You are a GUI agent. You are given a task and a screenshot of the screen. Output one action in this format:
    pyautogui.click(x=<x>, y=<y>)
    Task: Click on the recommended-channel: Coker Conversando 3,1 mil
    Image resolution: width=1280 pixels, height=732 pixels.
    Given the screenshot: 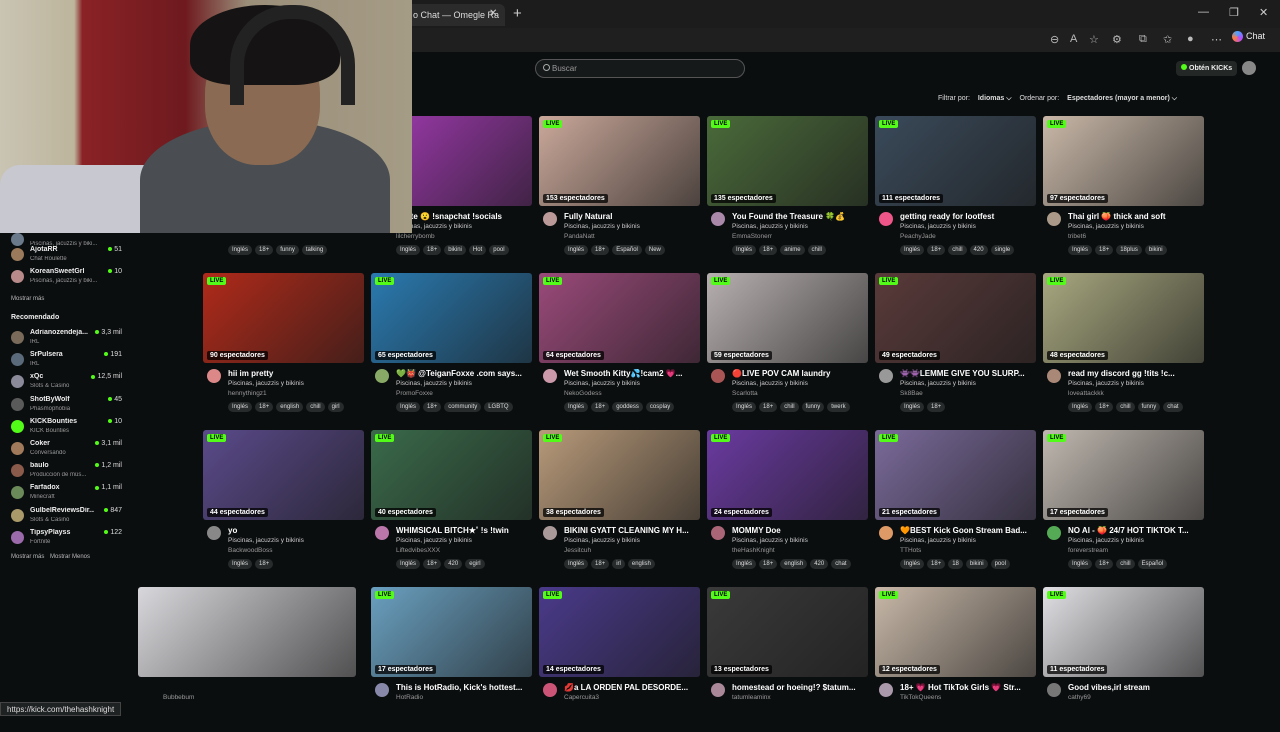 What is the action you would take?
    pyautogui.click(x=66, y=451)
    